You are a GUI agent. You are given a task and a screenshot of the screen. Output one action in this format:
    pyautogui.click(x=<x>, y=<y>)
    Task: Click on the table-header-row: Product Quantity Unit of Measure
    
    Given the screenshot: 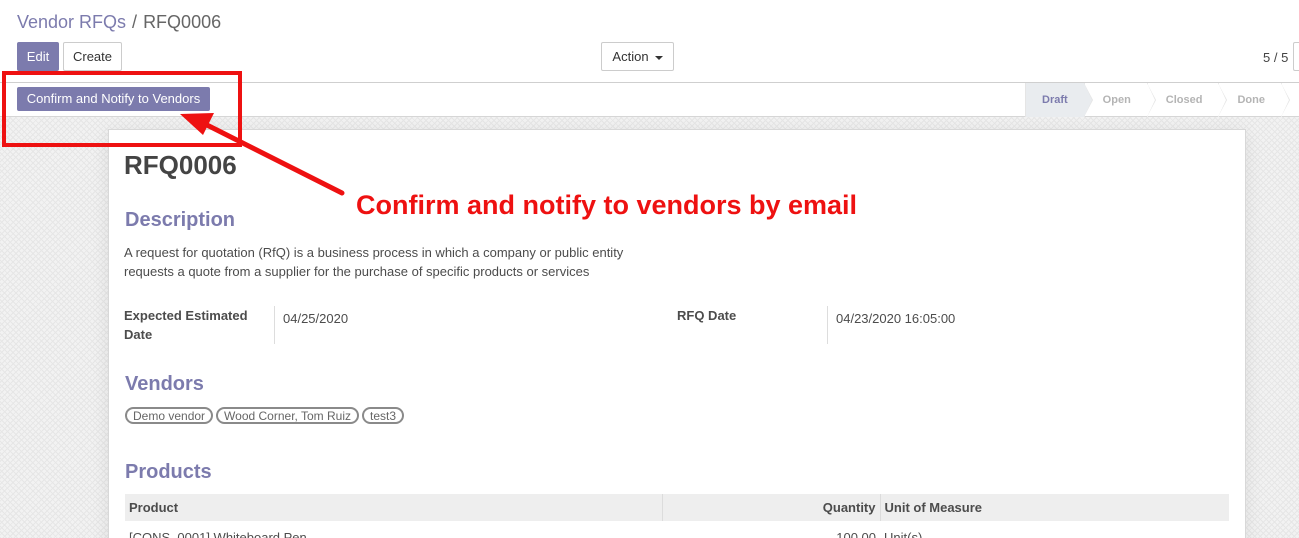 What is the action you would take?
    pyautogui.click(x=677, y=507)
    